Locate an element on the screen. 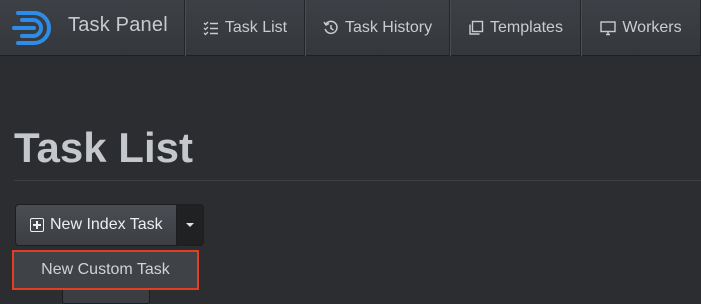  monitor-icon is located at coordinates (608, 28).